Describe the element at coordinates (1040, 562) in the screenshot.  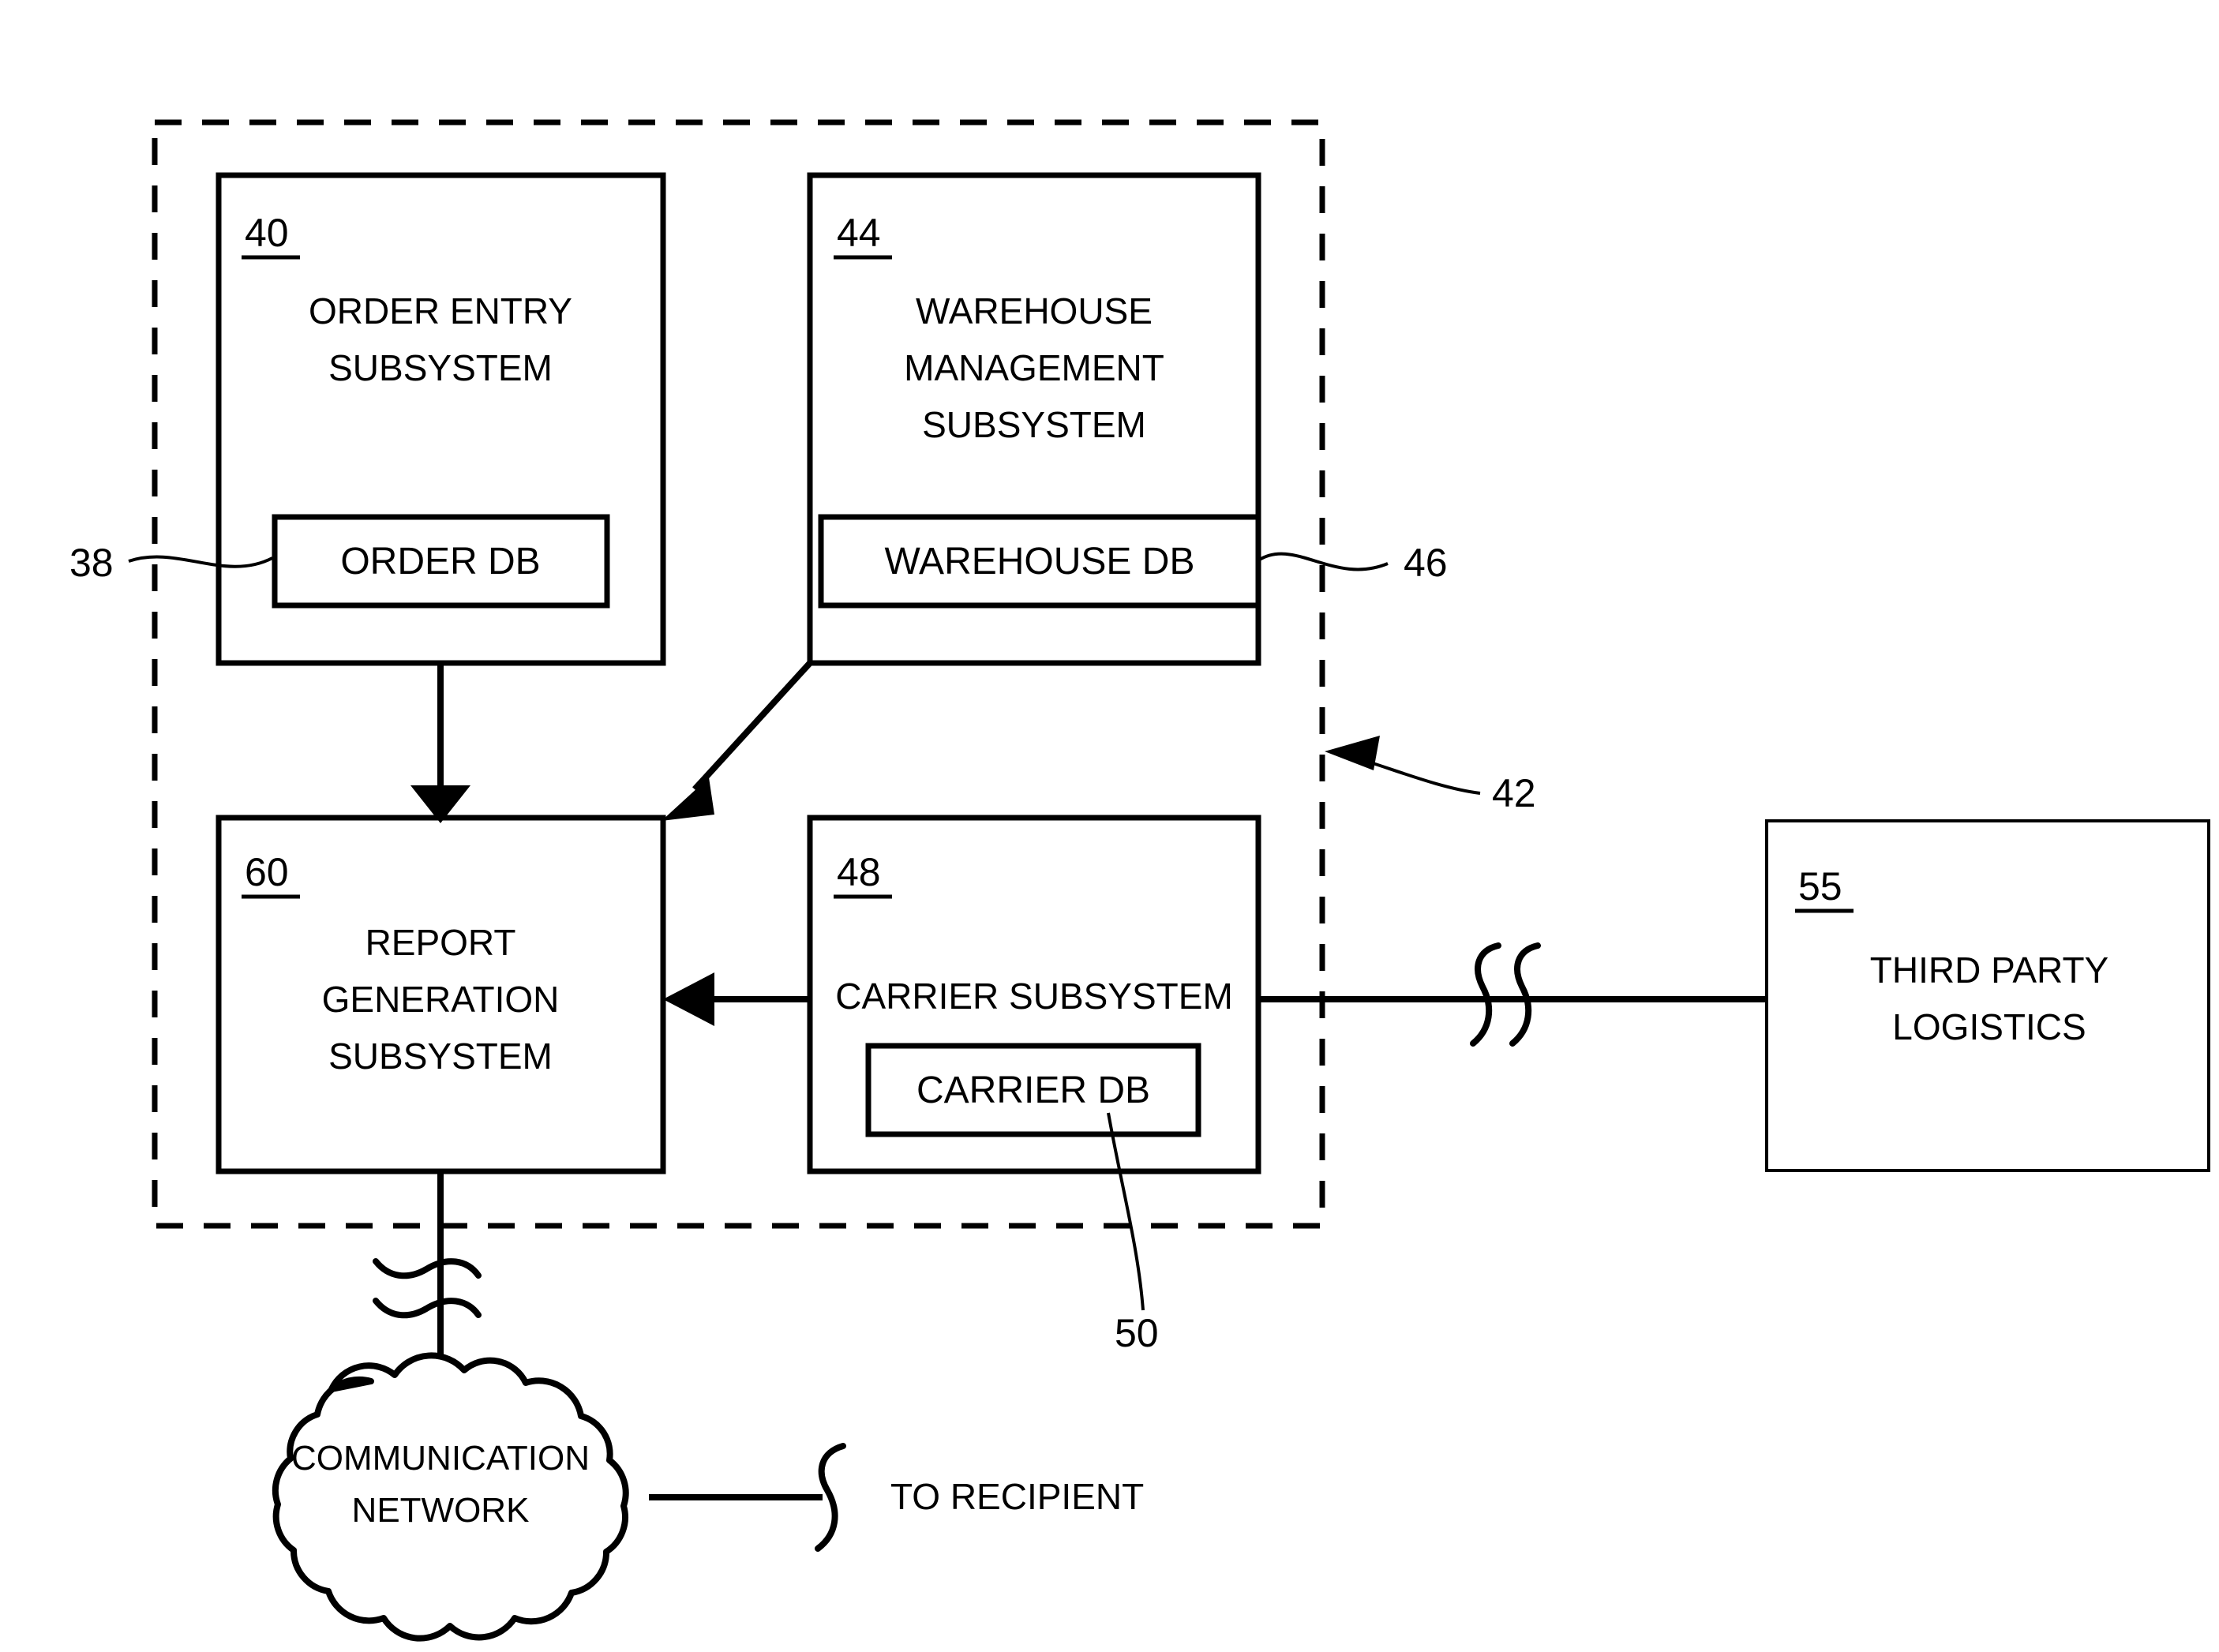
I see `warehouse-db-label: WAREHOUSE DB` at that location.